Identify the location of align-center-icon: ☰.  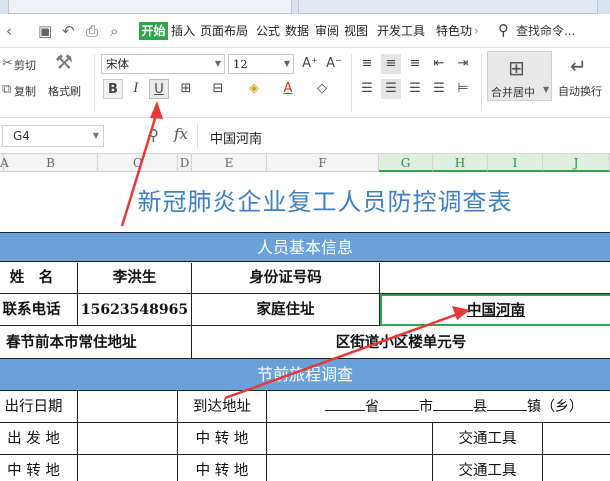
(391, 89).